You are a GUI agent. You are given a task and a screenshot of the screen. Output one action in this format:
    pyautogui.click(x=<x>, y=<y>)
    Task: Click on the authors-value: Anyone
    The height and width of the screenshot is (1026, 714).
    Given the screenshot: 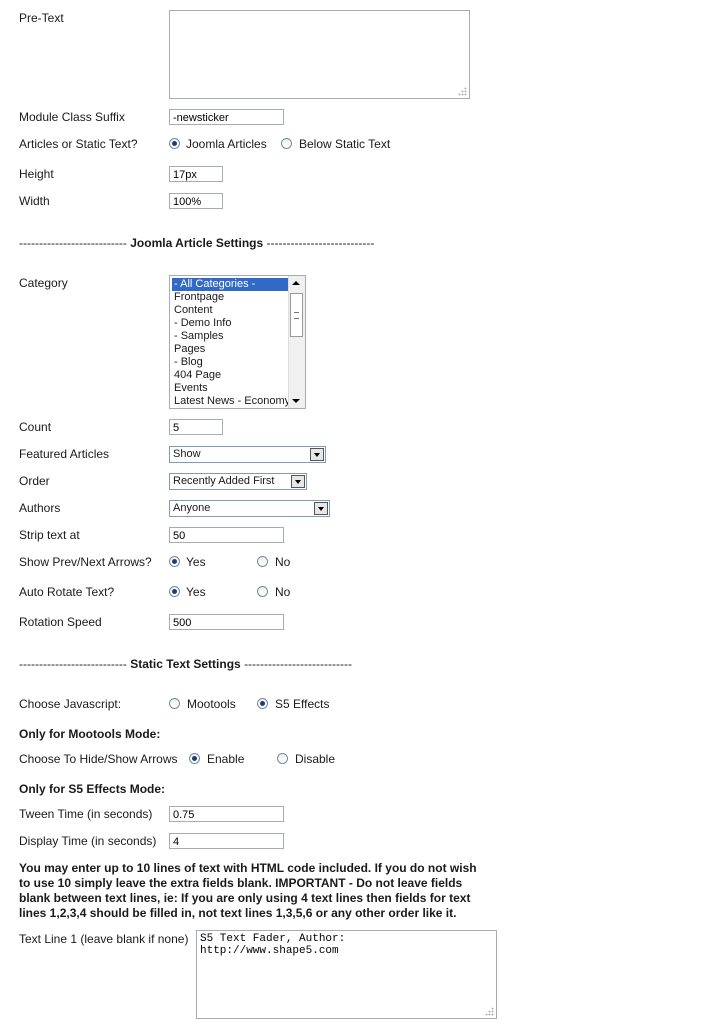 What is the action you would take?
    pyautogui.click(x=192, y=508)
    